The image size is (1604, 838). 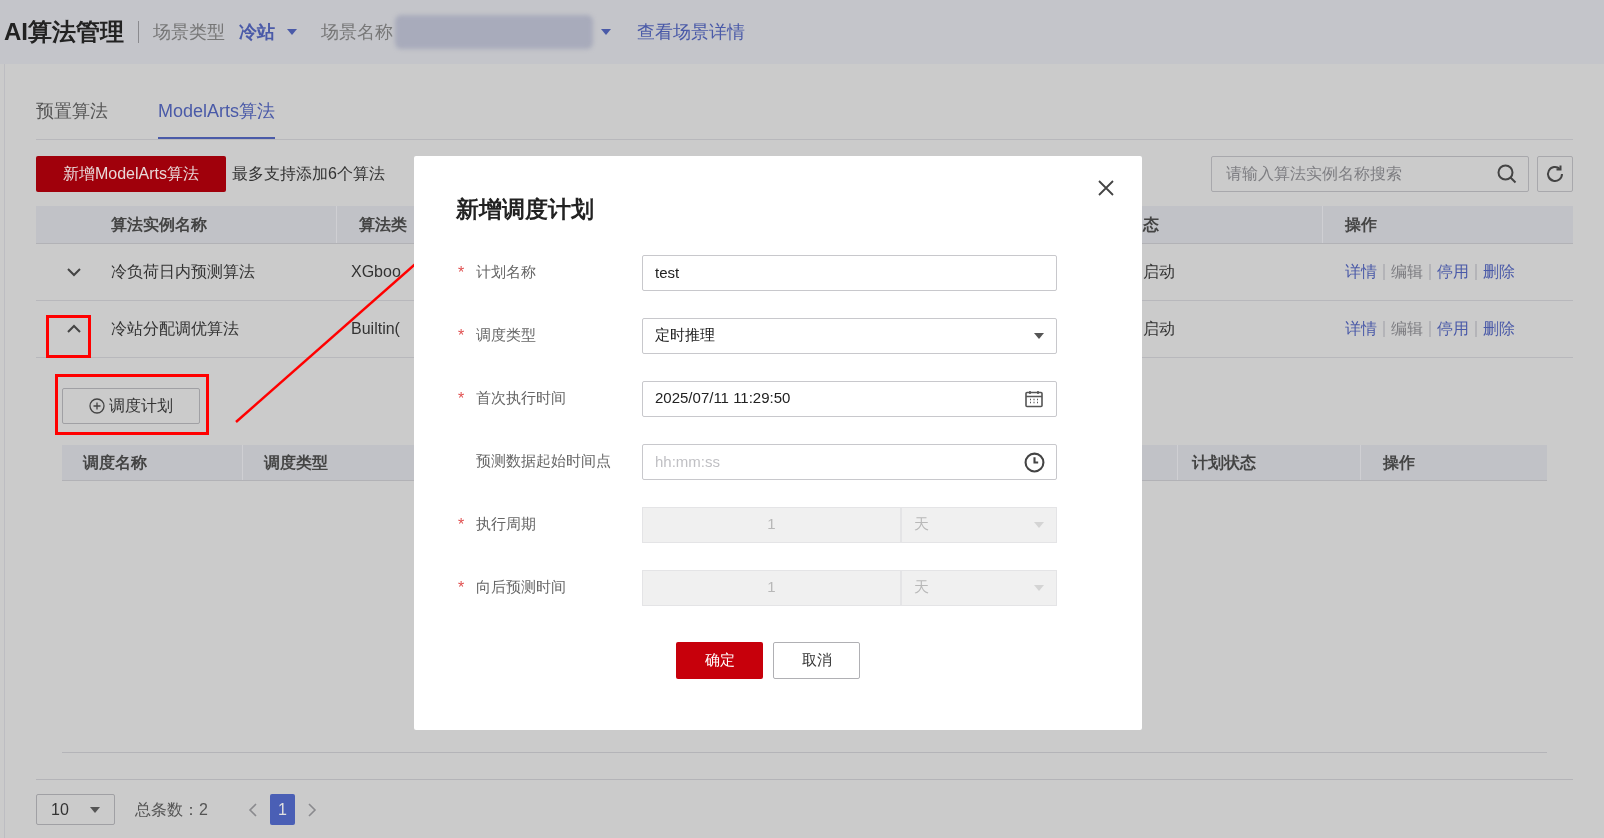 What do you see at coordinates (75, 809) in the screenshot?
I see `page-size-select: 10` at bounding box center [75, 809].